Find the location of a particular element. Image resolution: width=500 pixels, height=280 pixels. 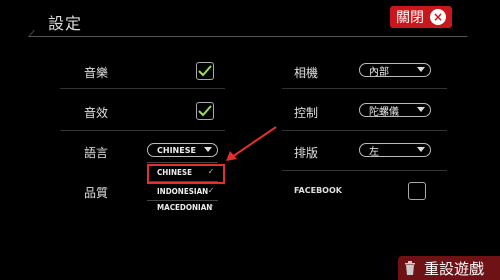

control-label: 控制 is located at coordinates (306, 113).